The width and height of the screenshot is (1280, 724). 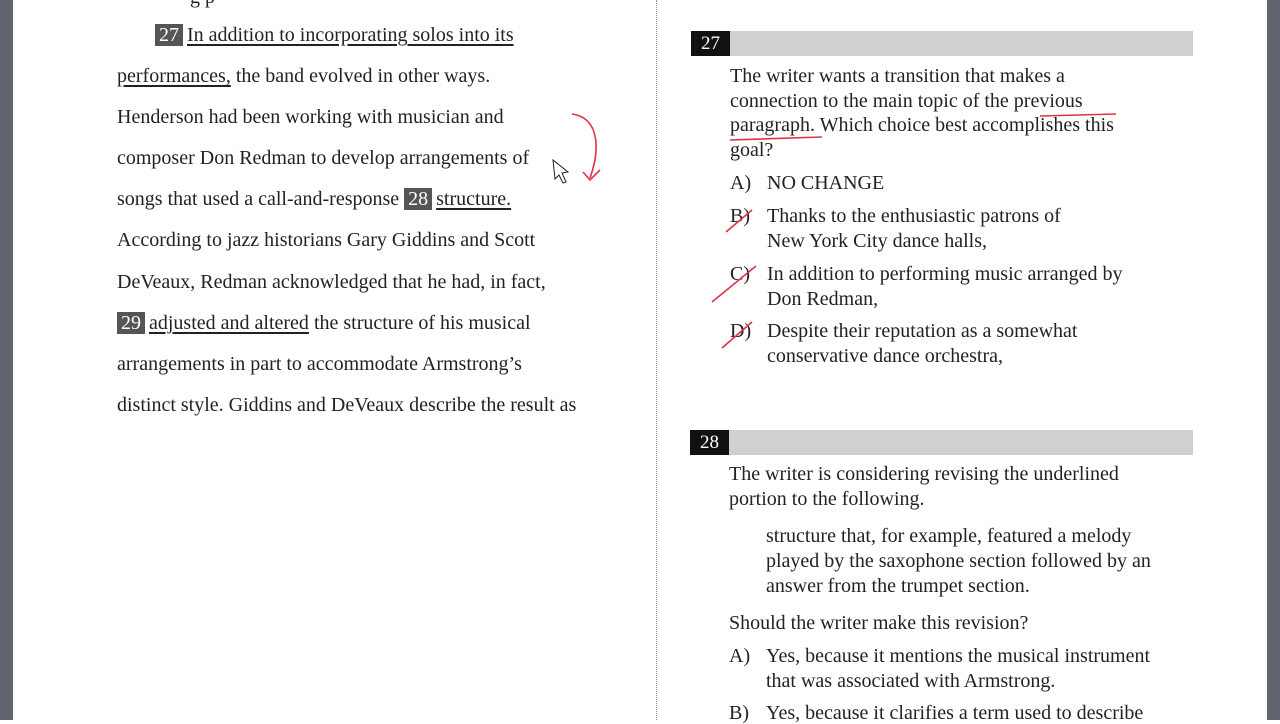 I want to click on question-number-box: 27, so click(x=169, y=35).